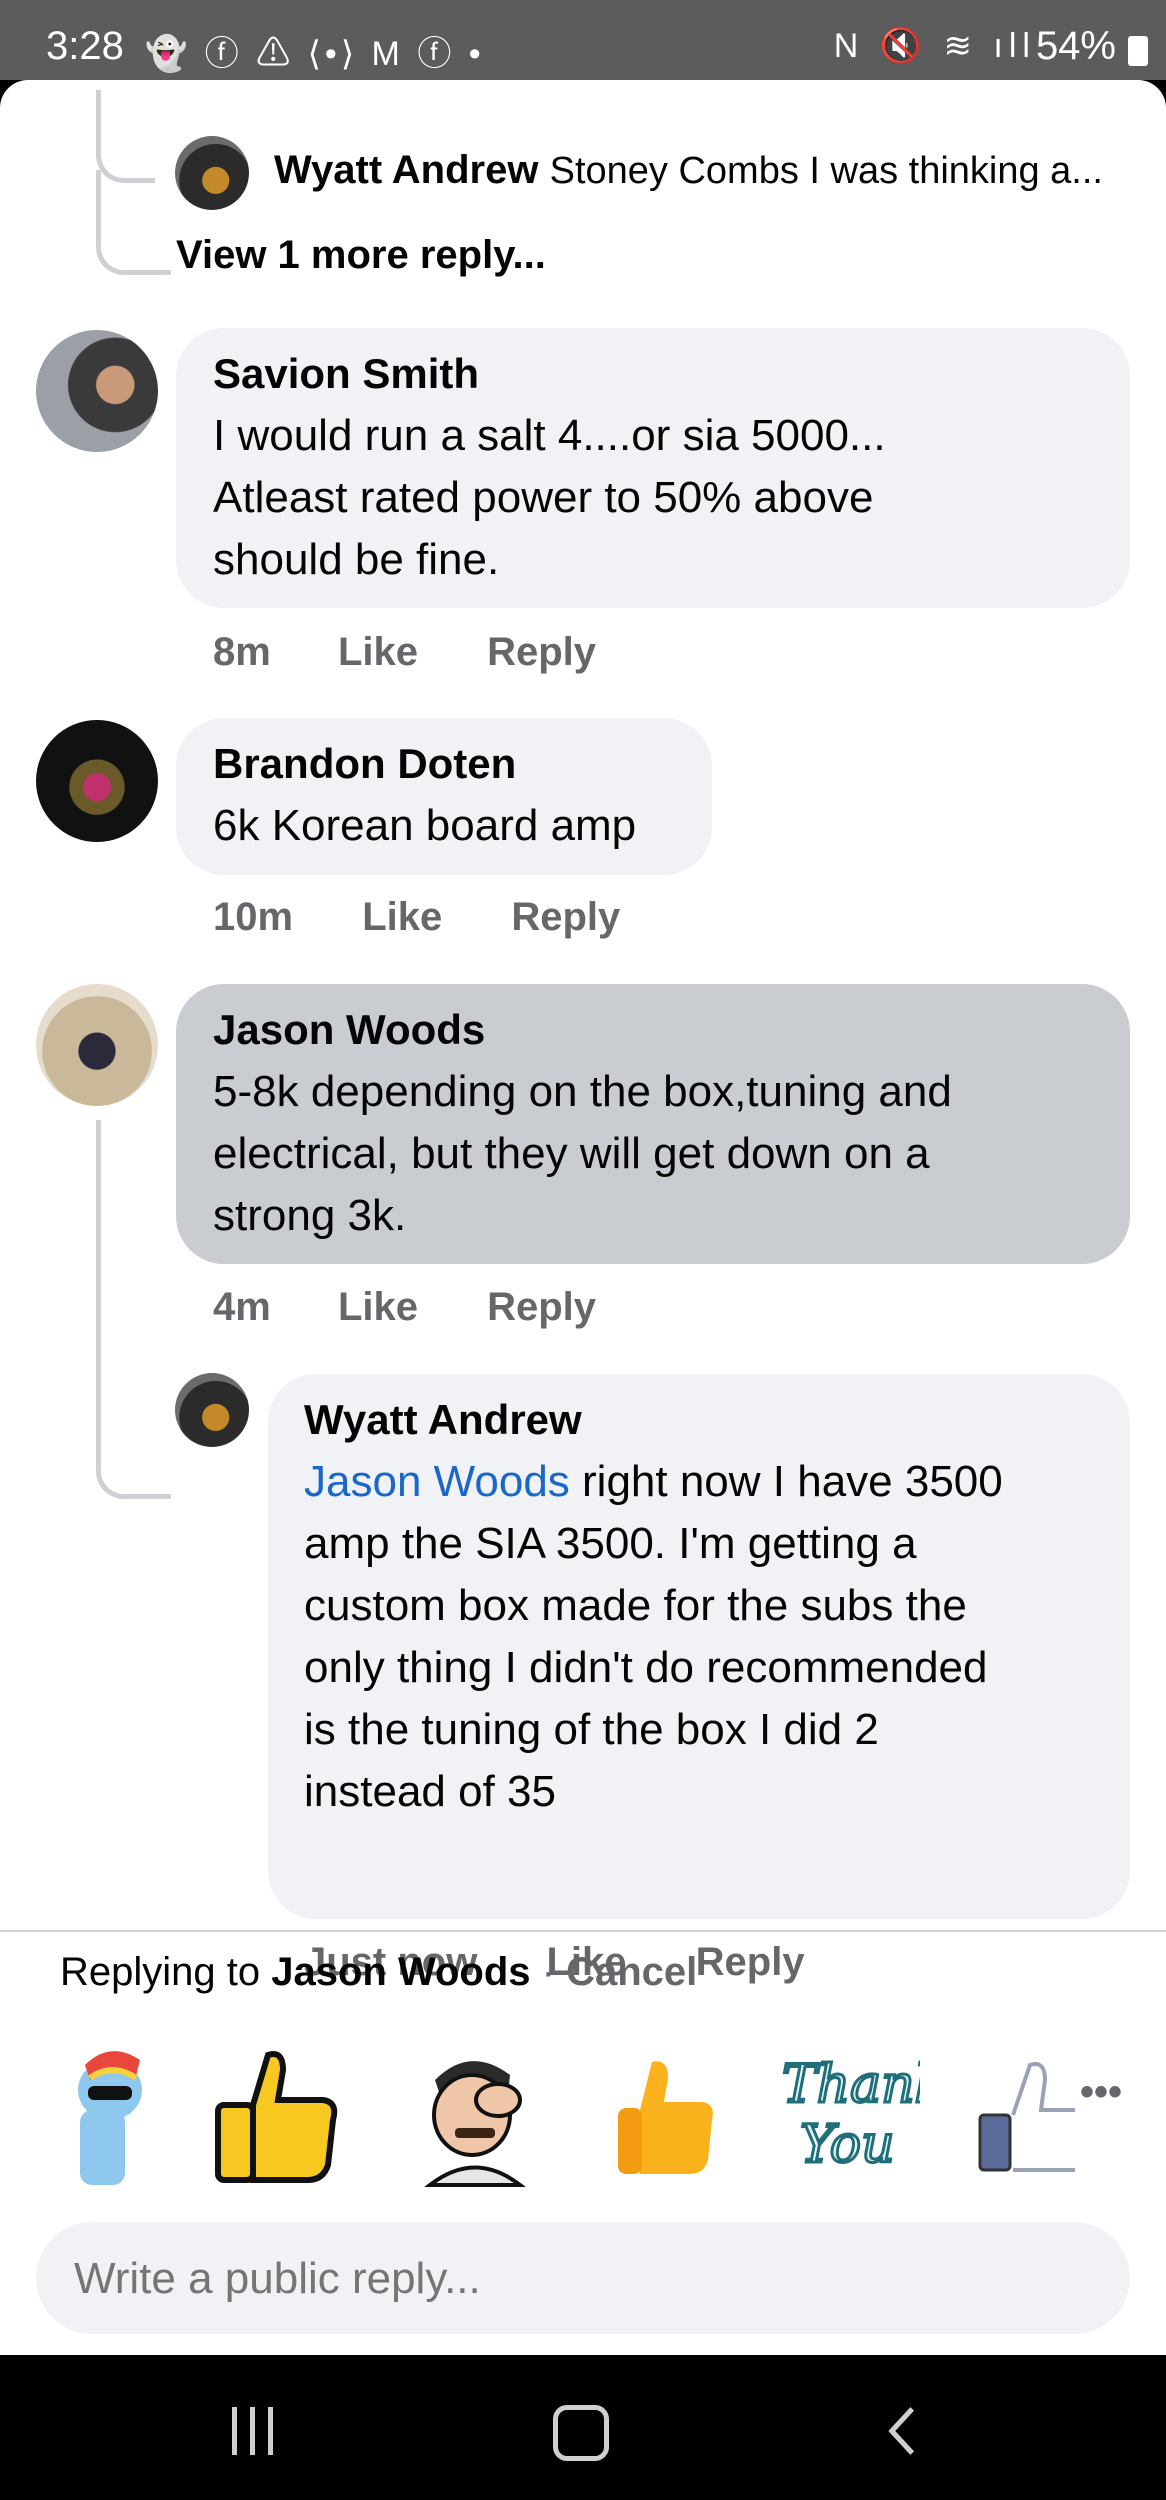 This screenshot has height=2500, width=1166. What do you see at coordinates (543, 497) in the screenshot?
I see `comment-line: Atleast rated power to 50% above` at bounding box center [543, 497].